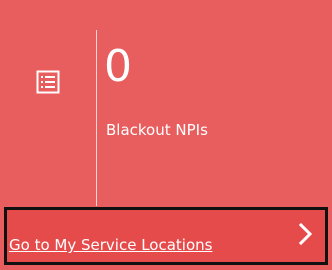 Image resolution: width=332 pixels, height=270 pixels. Describe the element at coordinates (110, 245) in the screenshot. I see `go-to-service-locations-link: Go to My Service Locations` at that location.